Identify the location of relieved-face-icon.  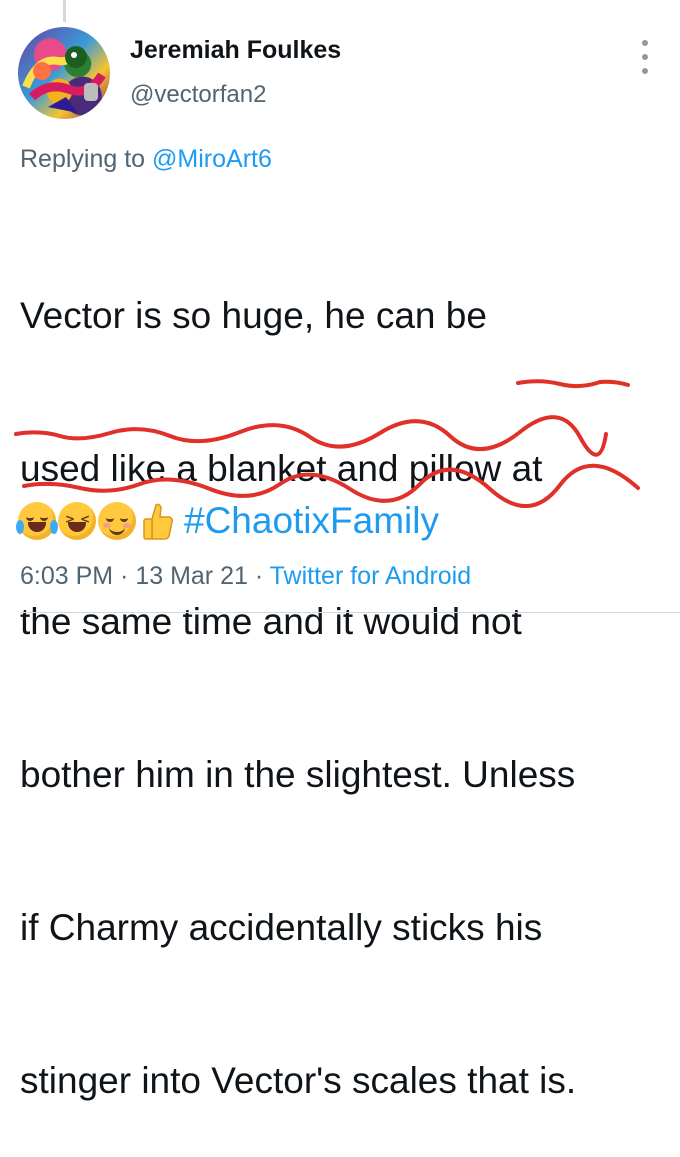
(117, 521).